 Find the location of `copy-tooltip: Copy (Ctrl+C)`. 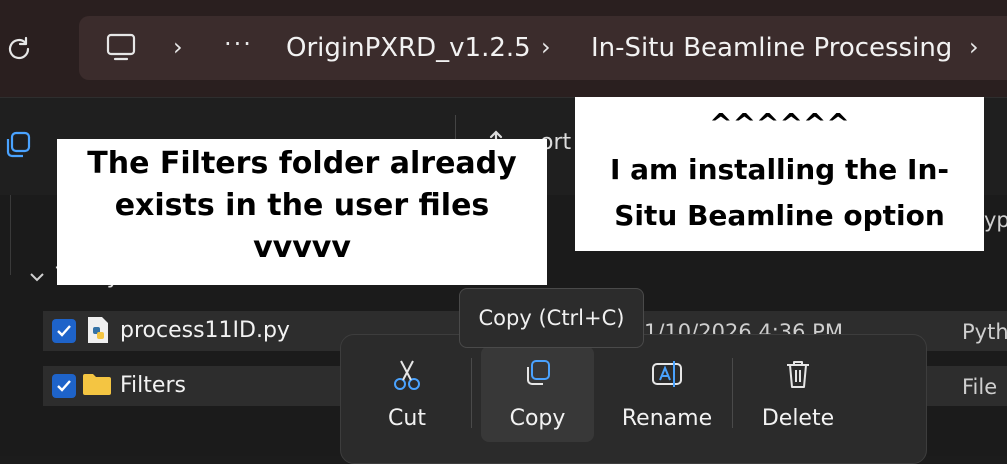

copy-tooltip: Copy (Ctrl+C) is located at coordinates (551, 318).